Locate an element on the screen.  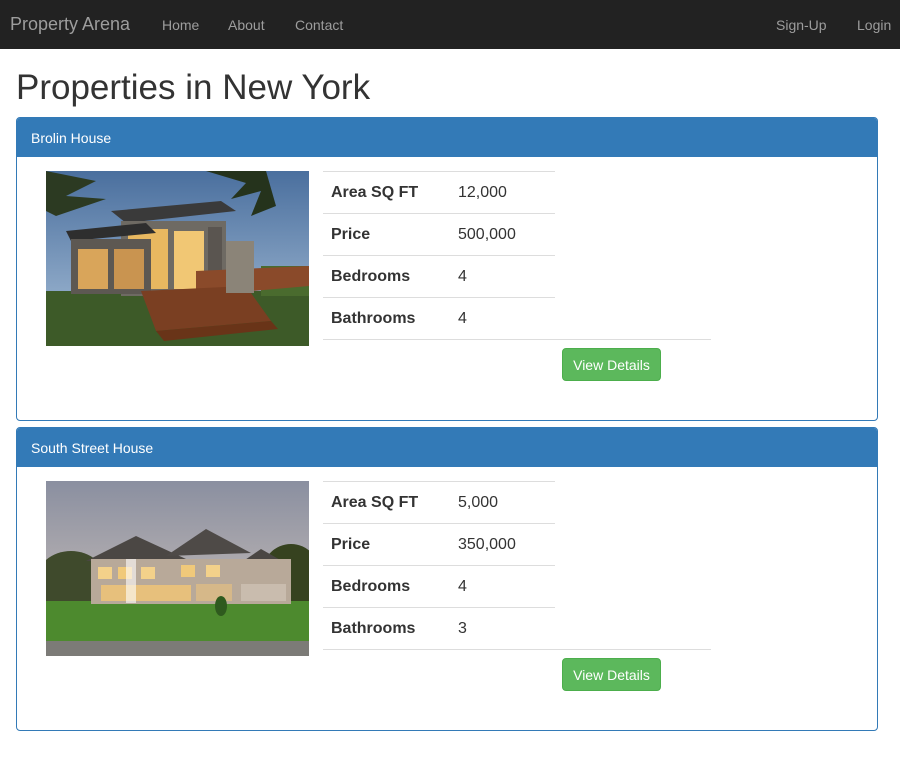
nav-home-link: Home is located at coordinates (180, 25).